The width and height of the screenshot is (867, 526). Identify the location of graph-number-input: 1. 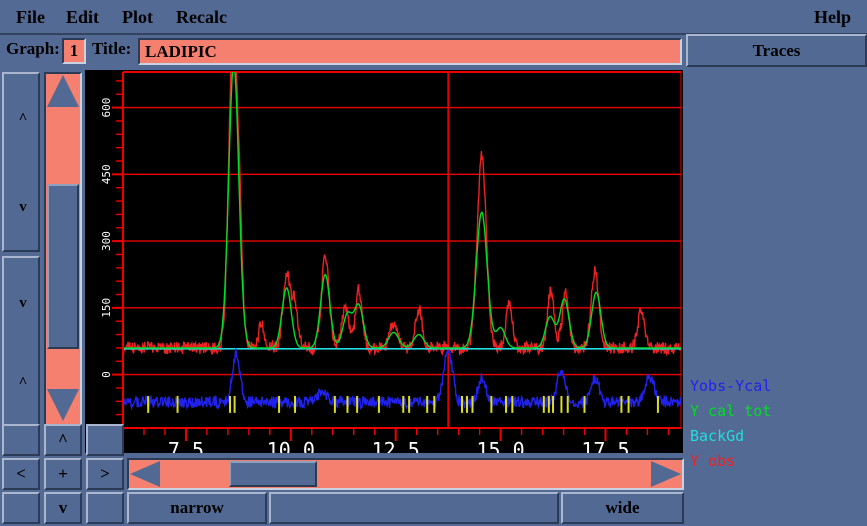
(74, 51).